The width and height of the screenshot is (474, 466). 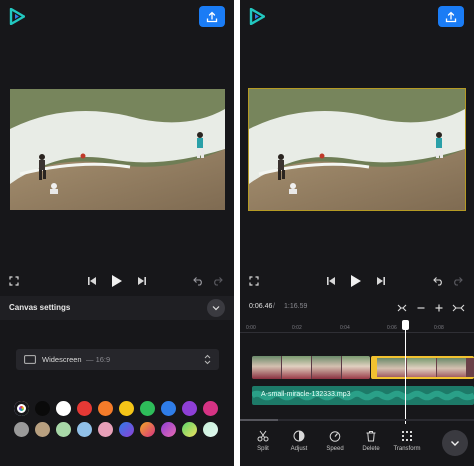 What do you see at coordinates (407, 449) in the screenshot?
I see `transform-label: Transform` at bounding box center [407, 449].